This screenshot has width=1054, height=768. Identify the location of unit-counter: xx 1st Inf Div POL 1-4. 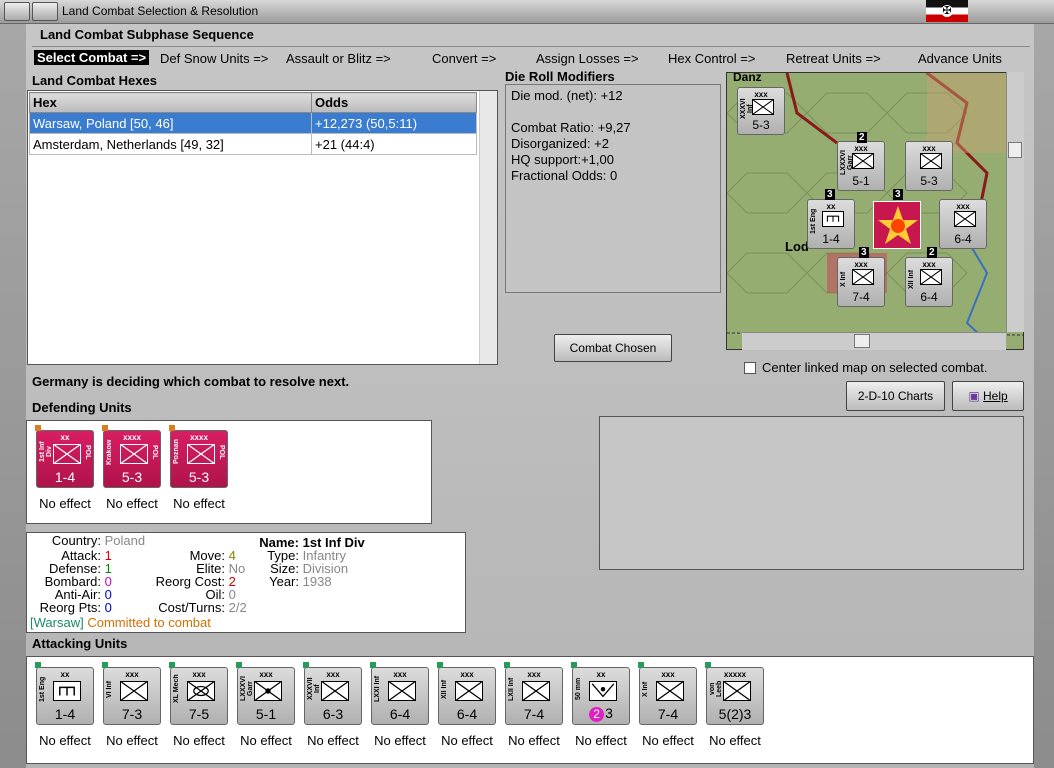
(64, 456).